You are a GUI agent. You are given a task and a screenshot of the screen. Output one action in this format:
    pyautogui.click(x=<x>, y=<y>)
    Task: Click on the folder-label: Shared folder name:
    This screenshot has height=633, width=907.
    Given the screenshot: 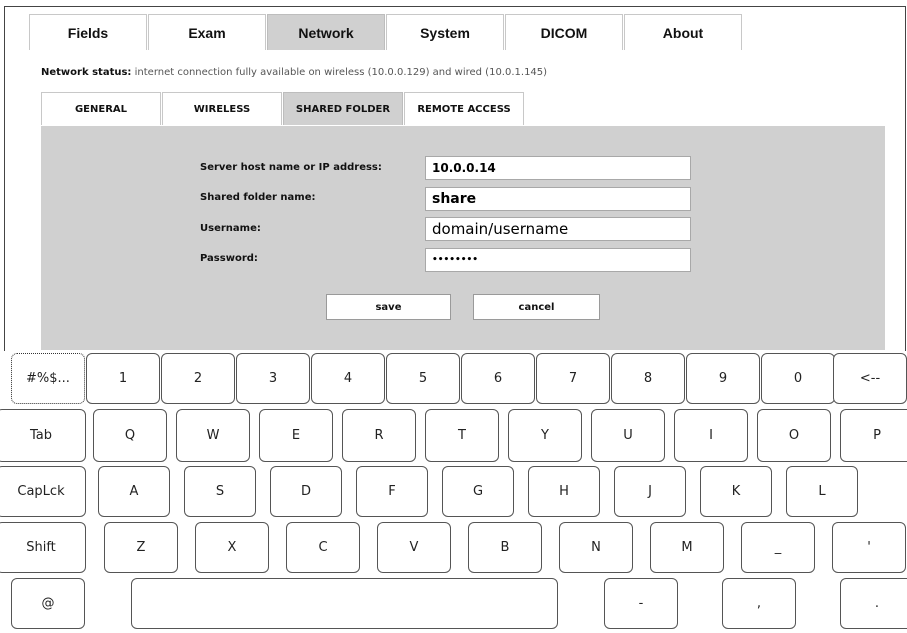 What is the action you would take?
    pyautogui.click(x=258, y=197)
    